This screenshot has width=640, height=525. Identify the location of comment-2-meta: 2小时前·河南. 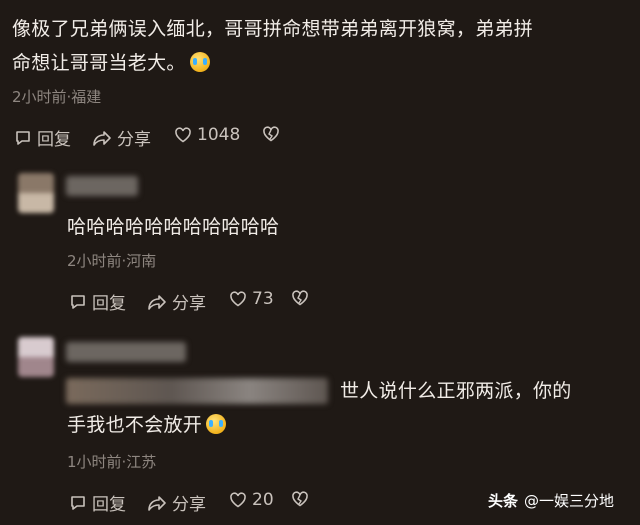
(112, 261).